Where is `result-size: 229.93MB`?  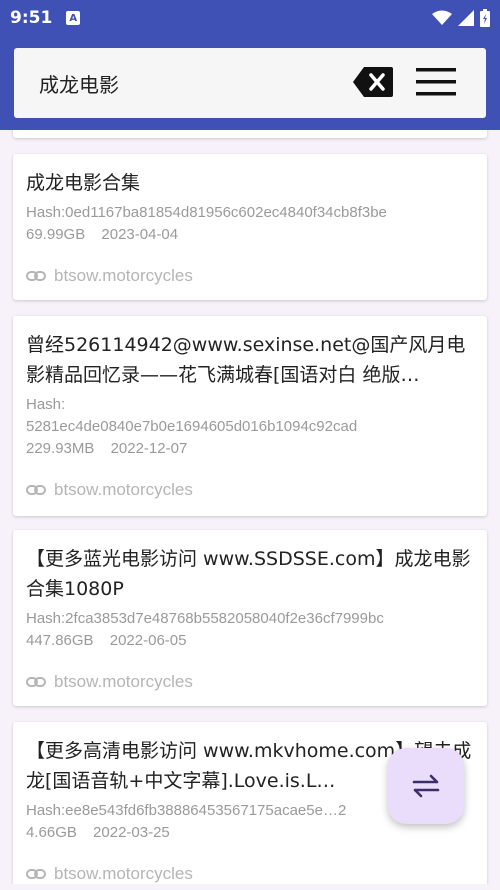
result-size: 229.93MB is located at coordinates (60, 448).